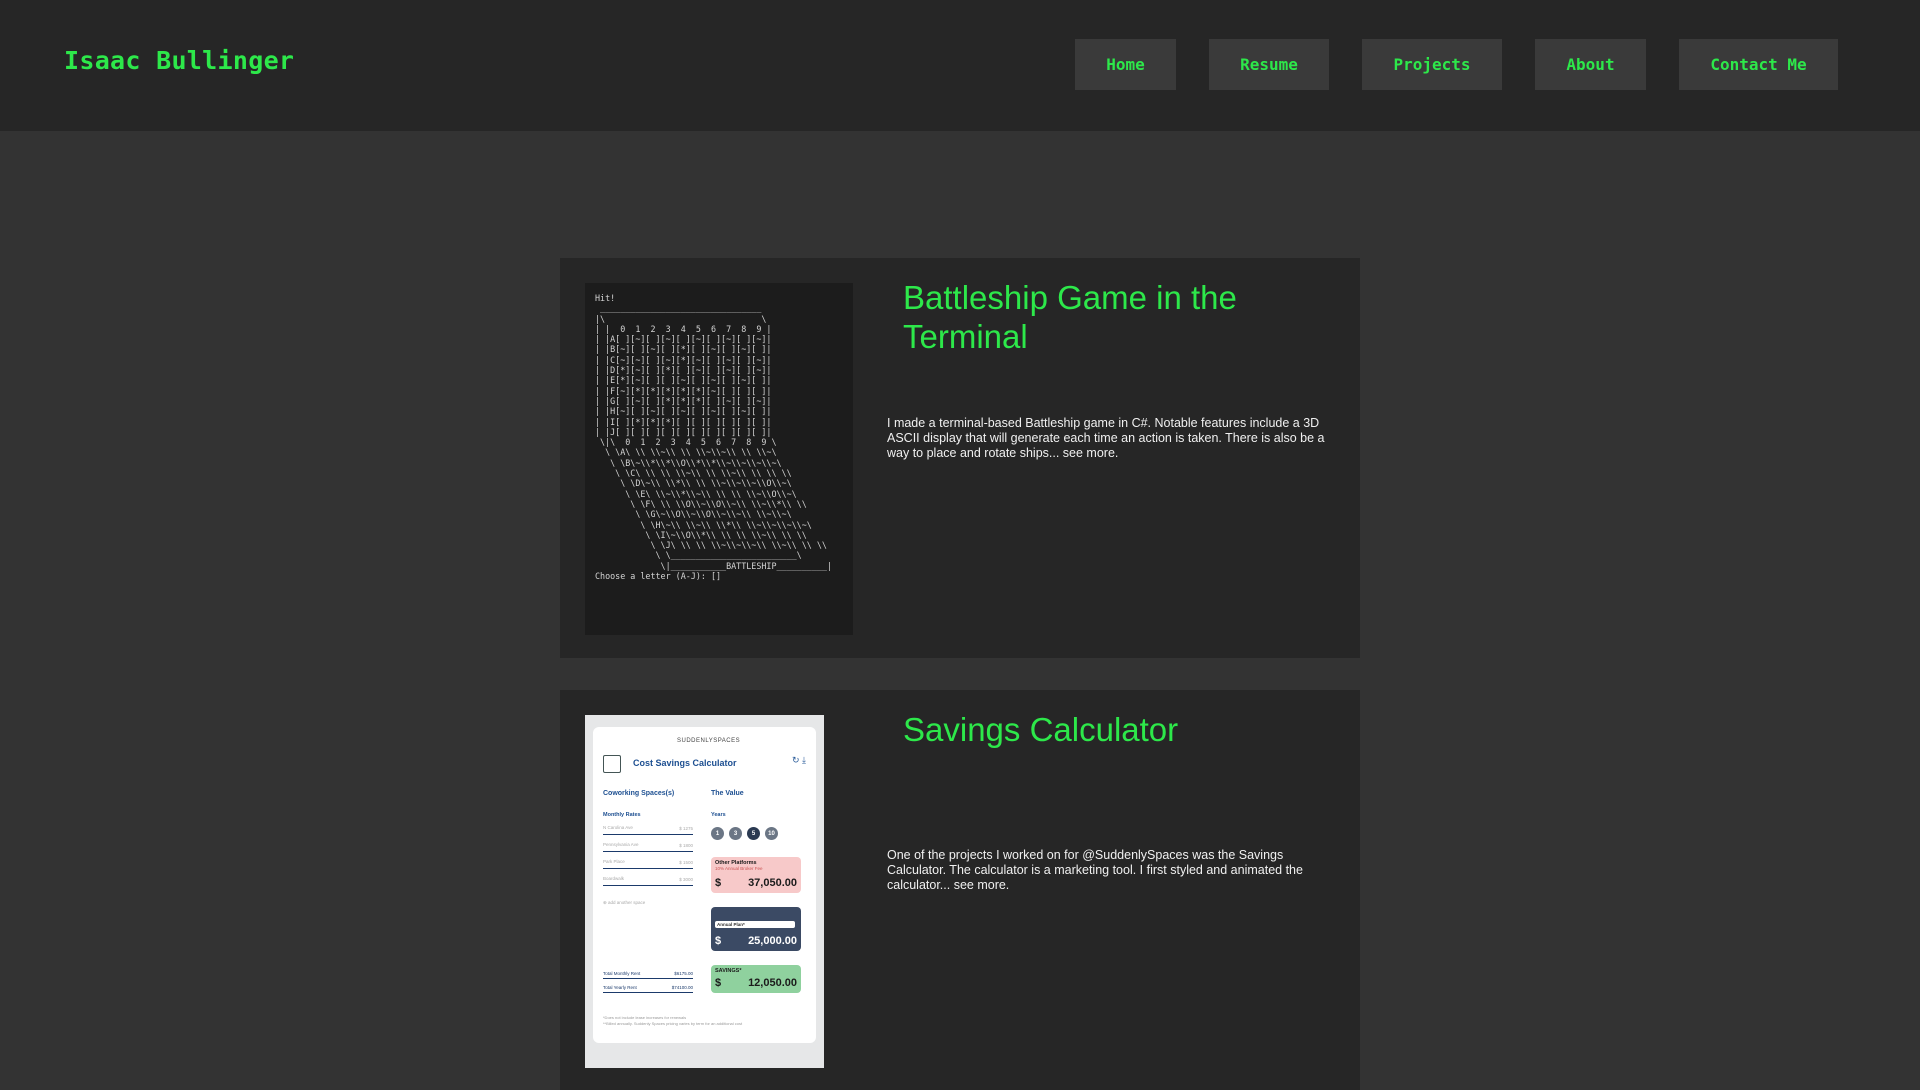 This screenshot has width=1920, height=1090. I want to click on savings-box: SAVINGS* $12,050.00, so click(756, 979).